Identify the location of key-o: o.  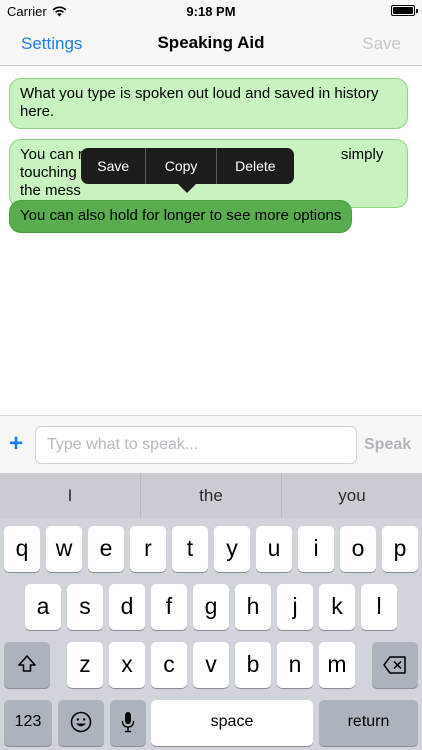
(358, 549).